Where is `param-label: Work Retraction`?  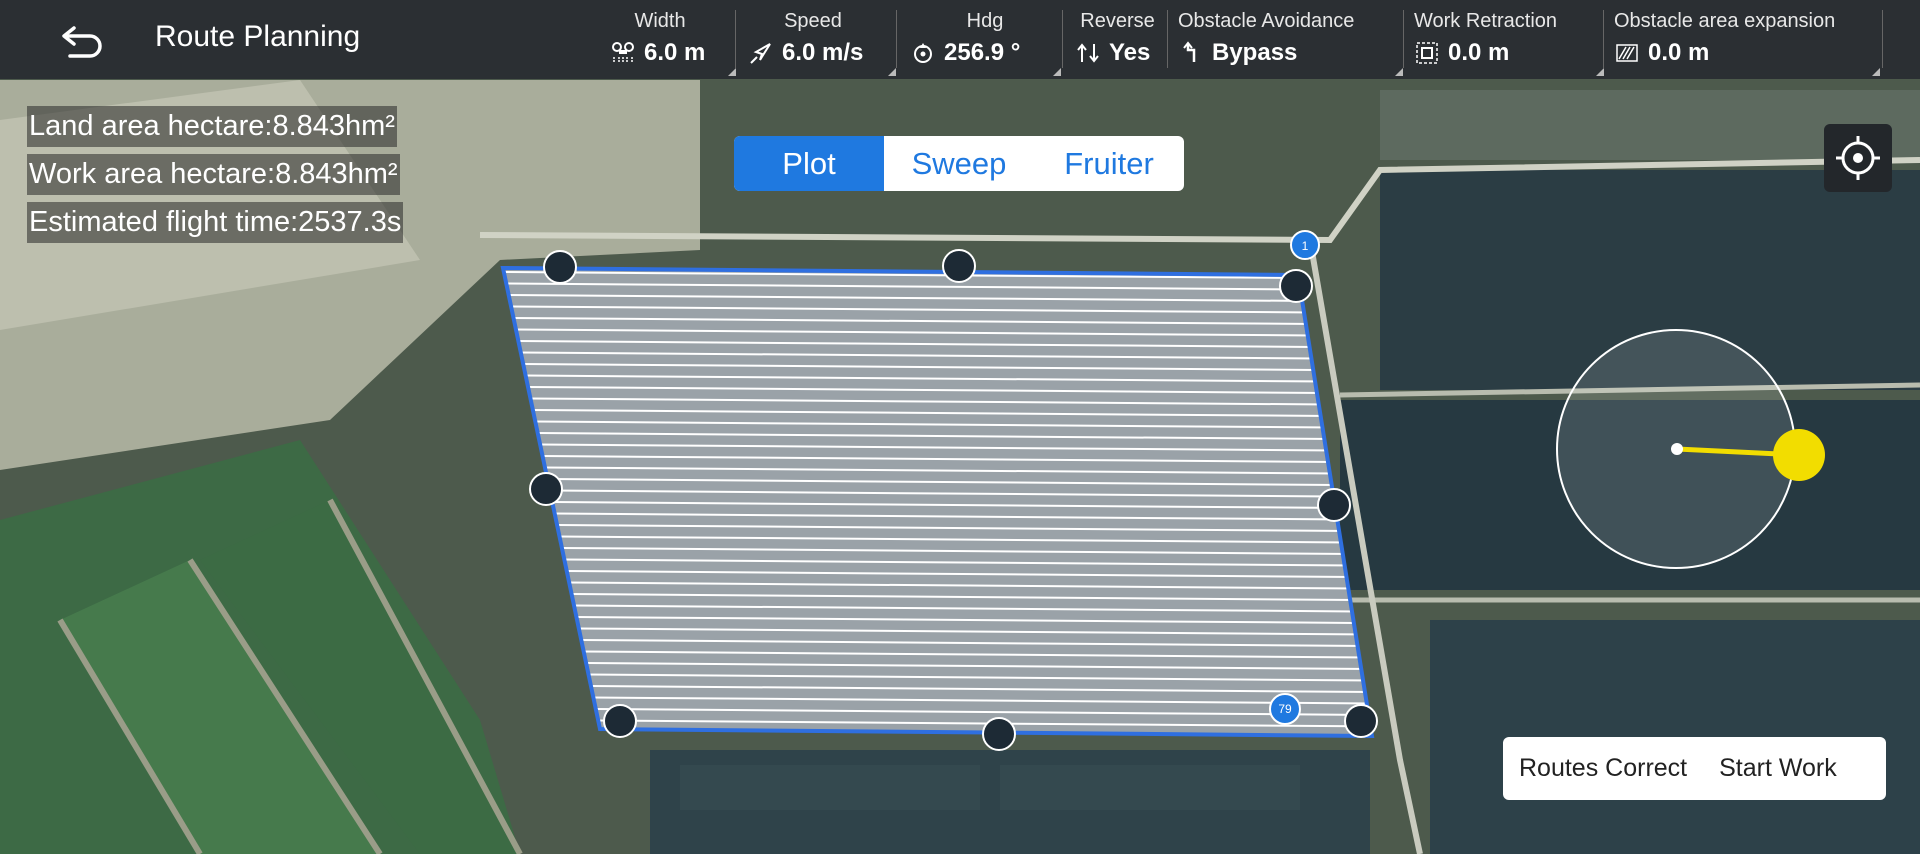 param-label: Work Retraction is located at coordinates (1486, 21).